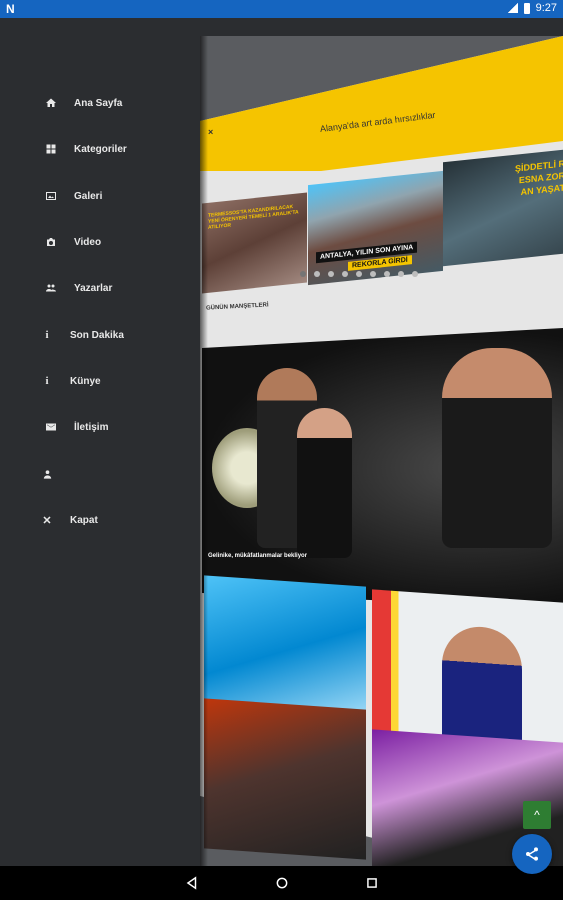  I want to click on image-icon, so click(51, 196).